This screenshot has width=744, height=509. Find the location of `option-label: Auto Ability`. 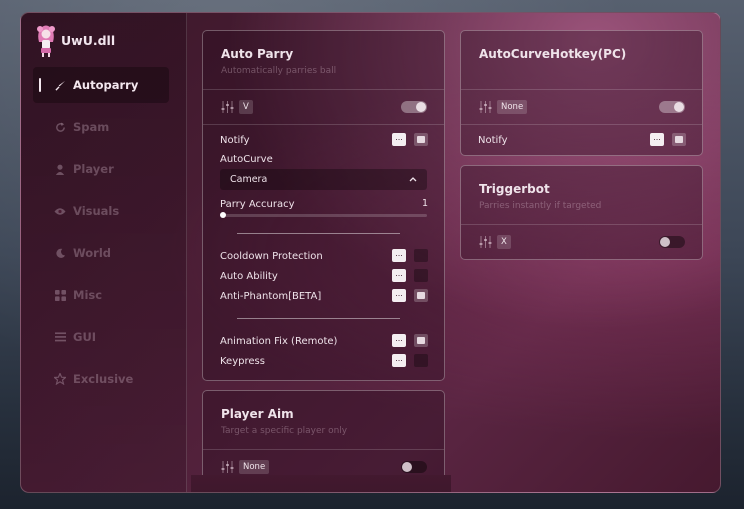

option-label: Auto Ability is located at coordinates (249, 276).